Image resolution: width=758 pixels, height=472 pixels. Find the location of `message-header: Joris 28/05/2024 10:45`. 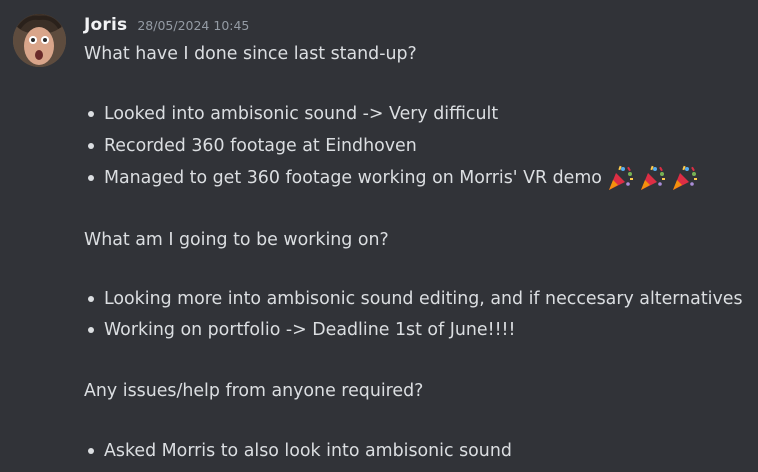

message-header: Joris 28/05/2024 10:45 is located at coordinates (166, 27).